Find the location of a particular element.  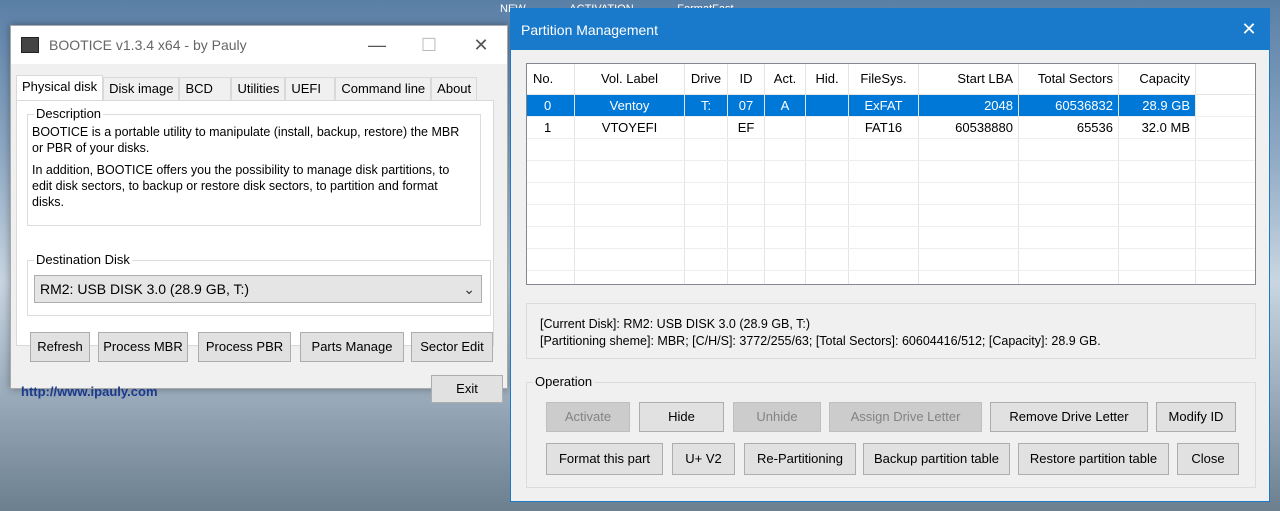

column-header: FileSys. is located at coordinates (884, 79).